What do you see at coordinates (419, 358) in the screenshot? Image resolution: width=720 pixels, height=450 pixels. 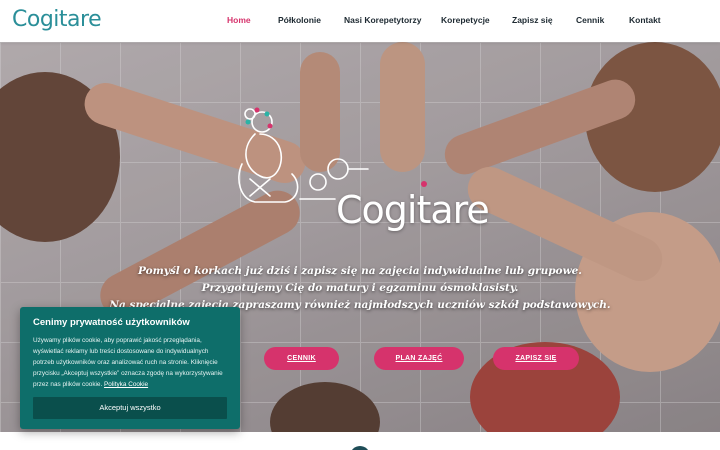 I see `plan-zajec-button: PLAN ZAJĘĆ` at bounding box center [419, 358].